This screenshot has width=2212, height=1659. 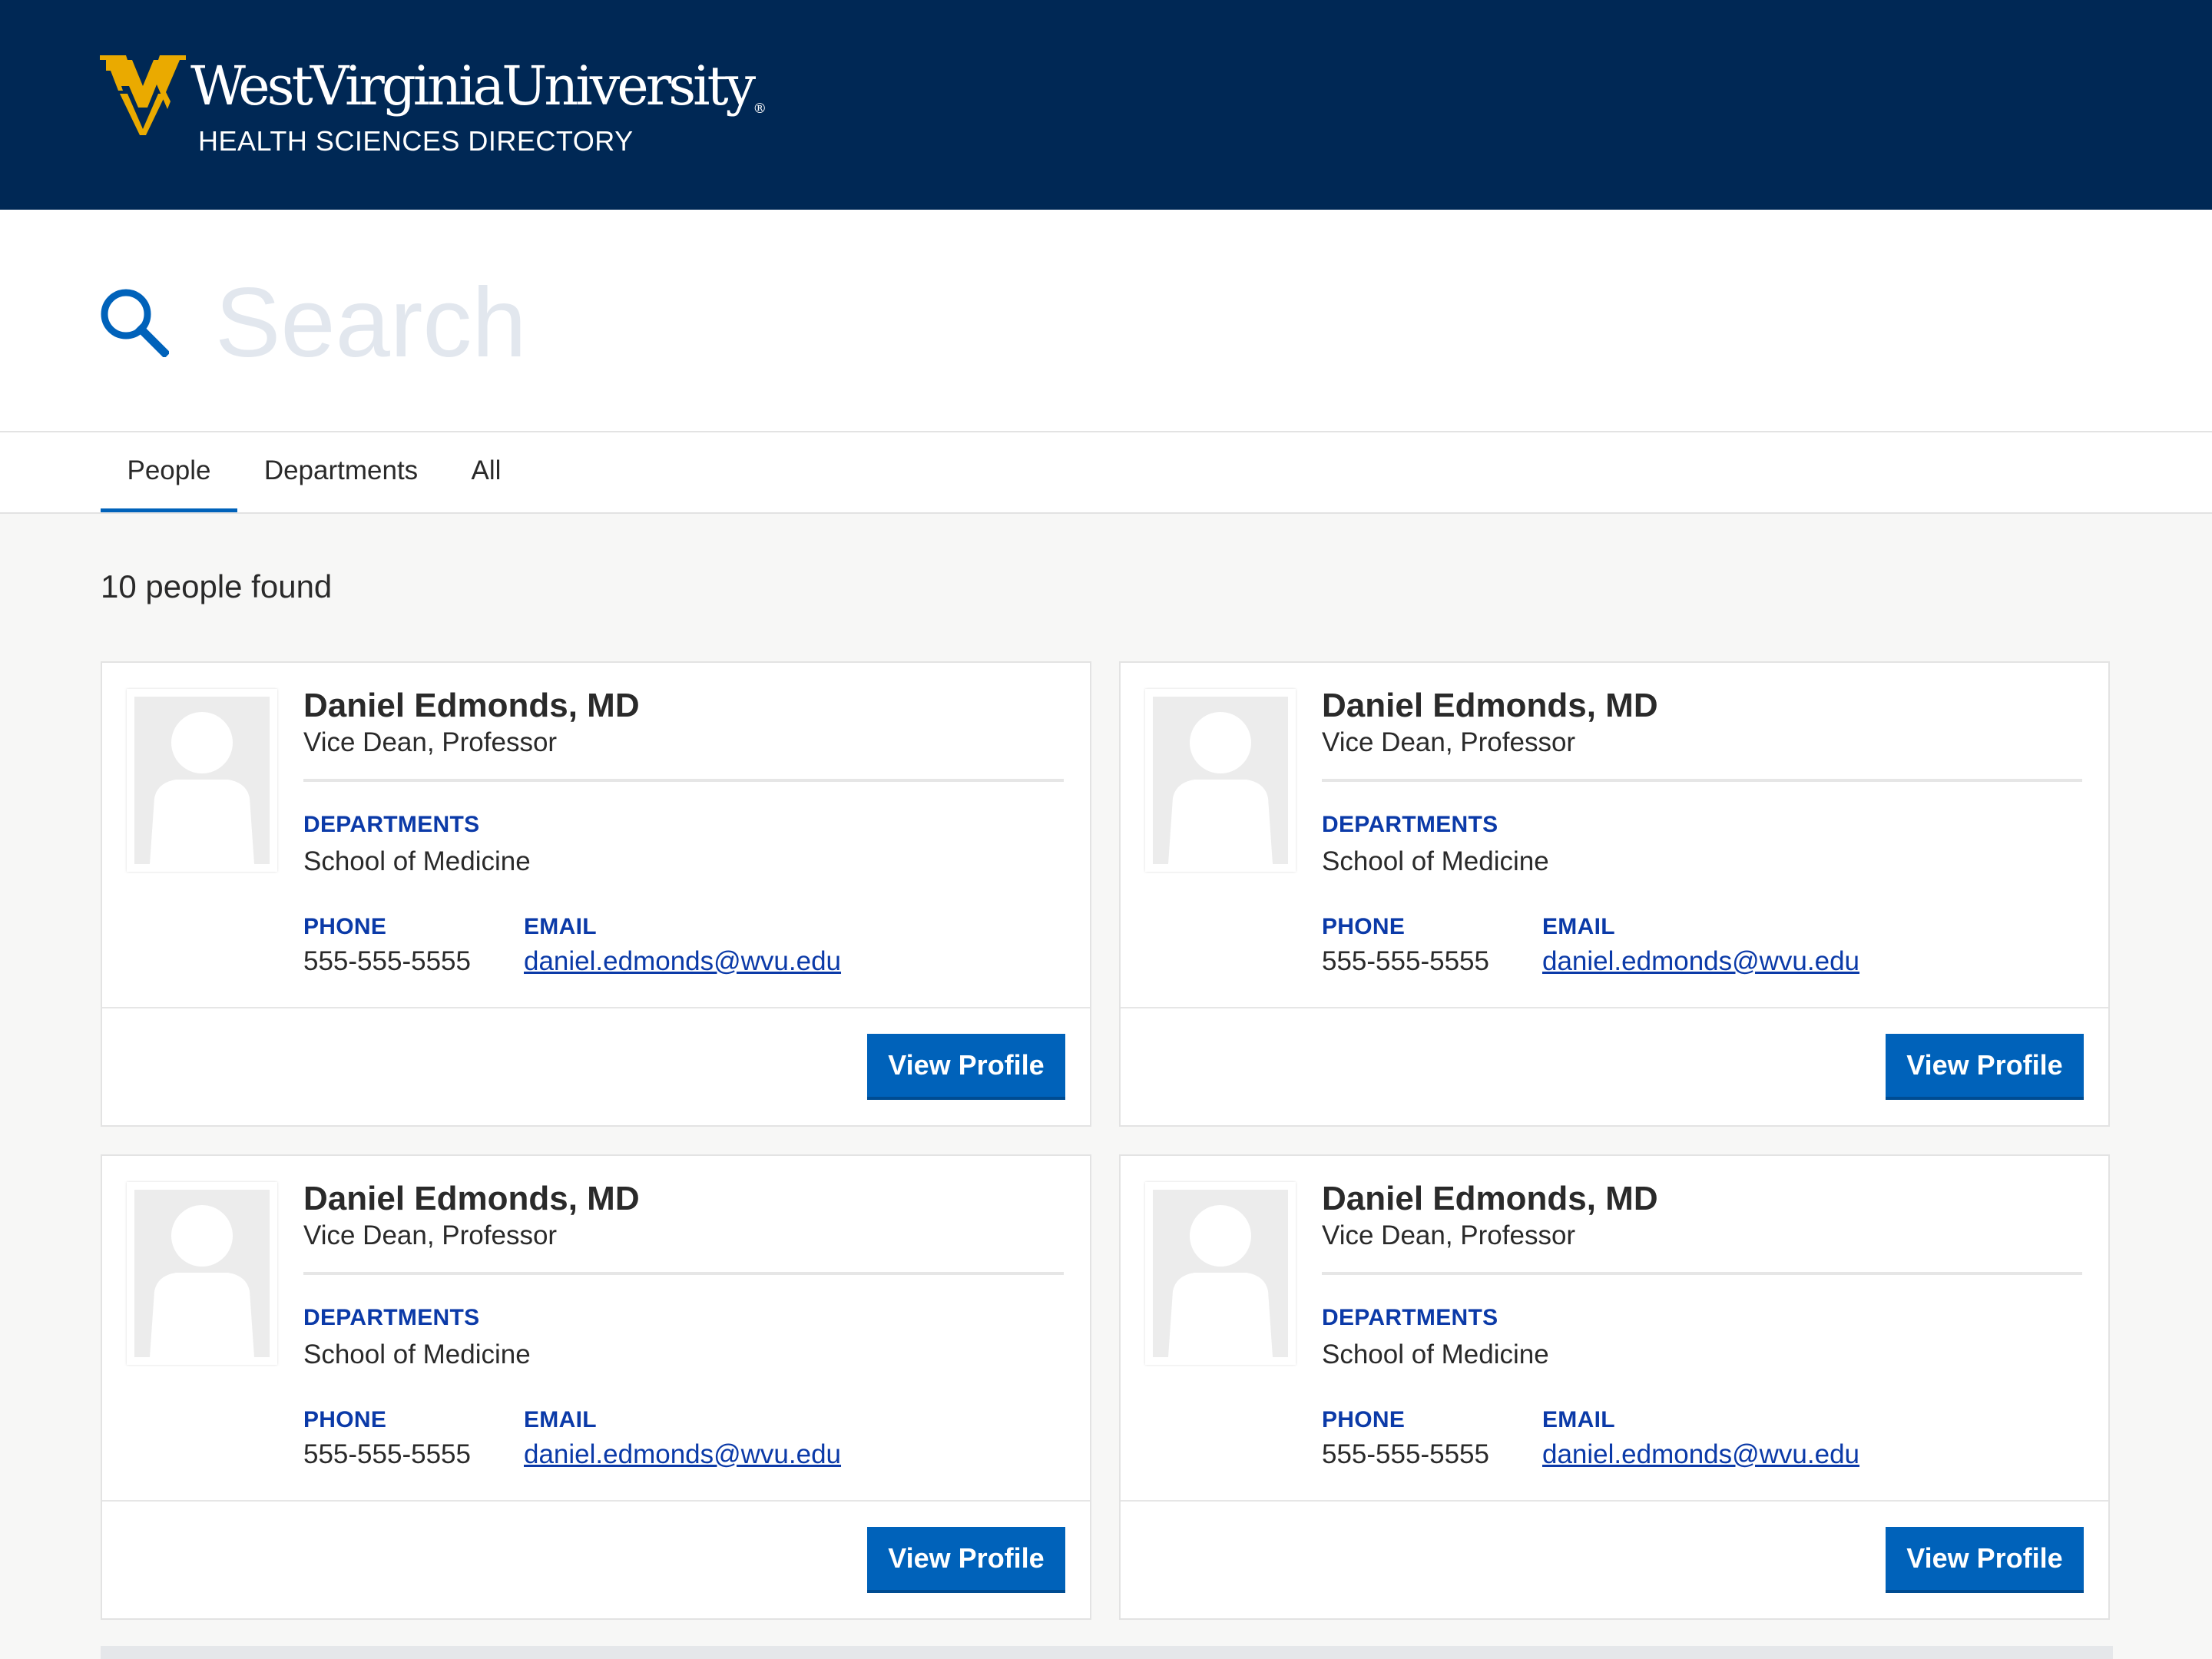 I want to click on next-result-card-edge, so click(x=1107, y=1652).